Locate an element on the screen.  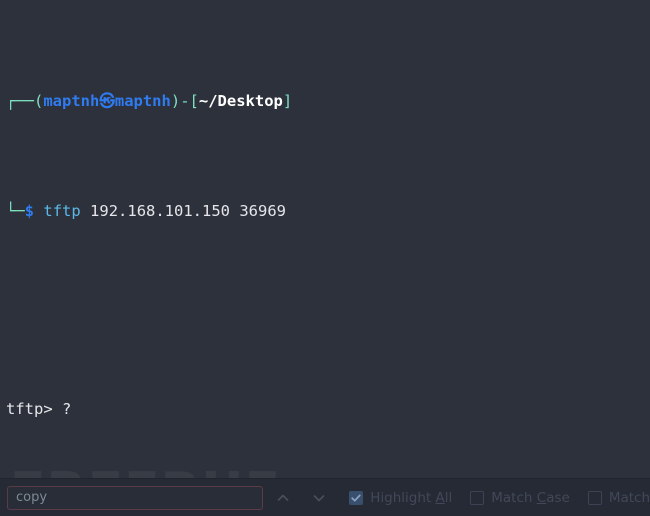
shell-command-args: 192.168.101.150 36969 is located at coordinates (188, 211).